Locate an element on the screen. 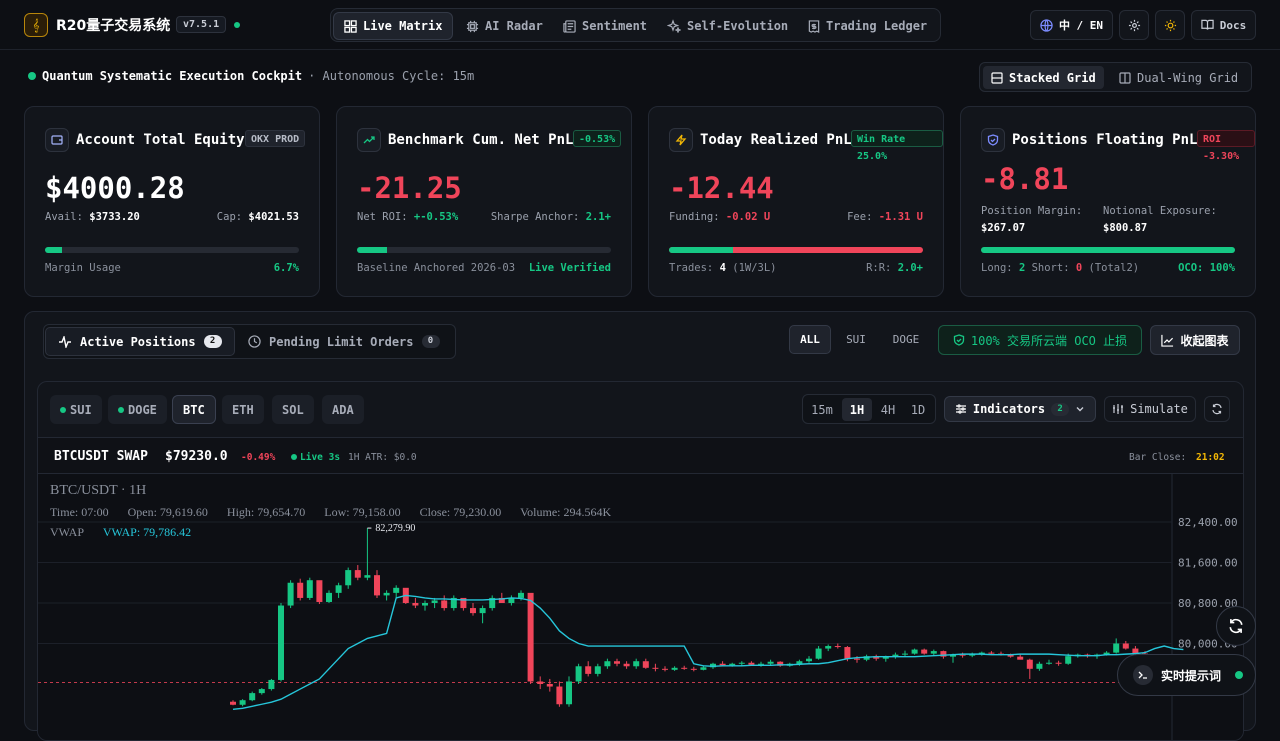 This screenshot has height=741, width=1280. coin-tab-ada: ADA is located at coordinates (343, 409).